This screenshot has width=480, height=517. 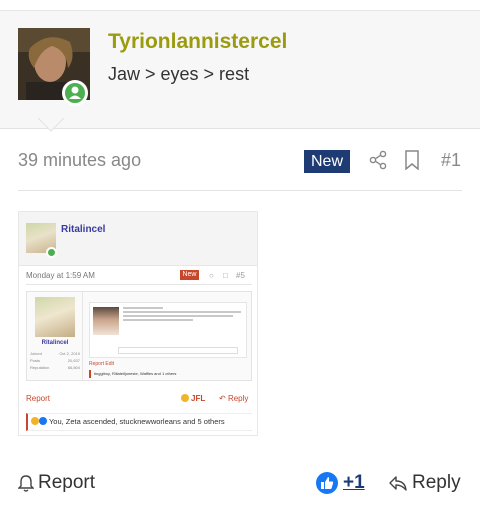 What do you see at coordinates (193, 398) in the screenshot?
I see `embedded-jfl-reaction: JFL` at bounding box center [193, 398].